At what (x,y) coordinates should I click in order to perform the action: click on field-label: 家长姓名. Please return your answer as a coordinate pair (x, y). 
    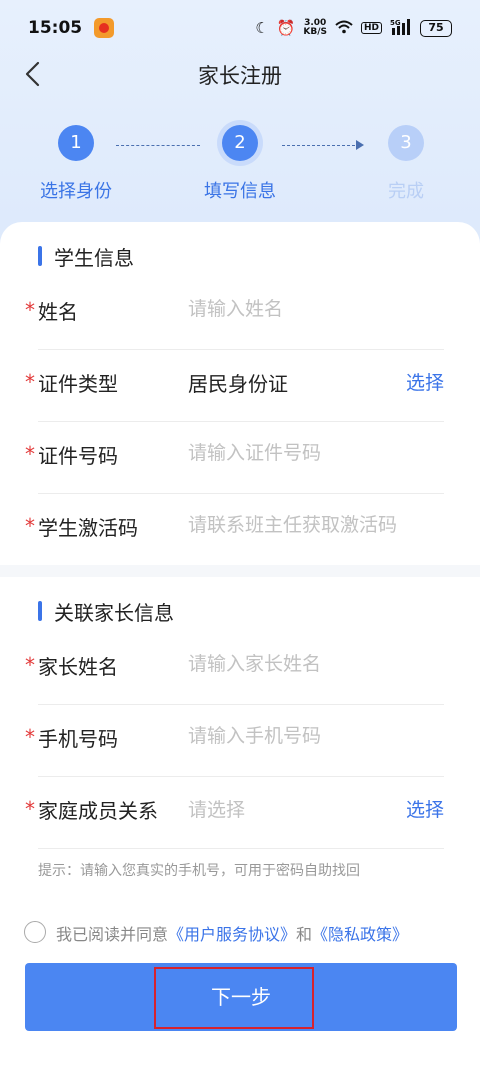
    Looking at the image, I should click on (78, 667).